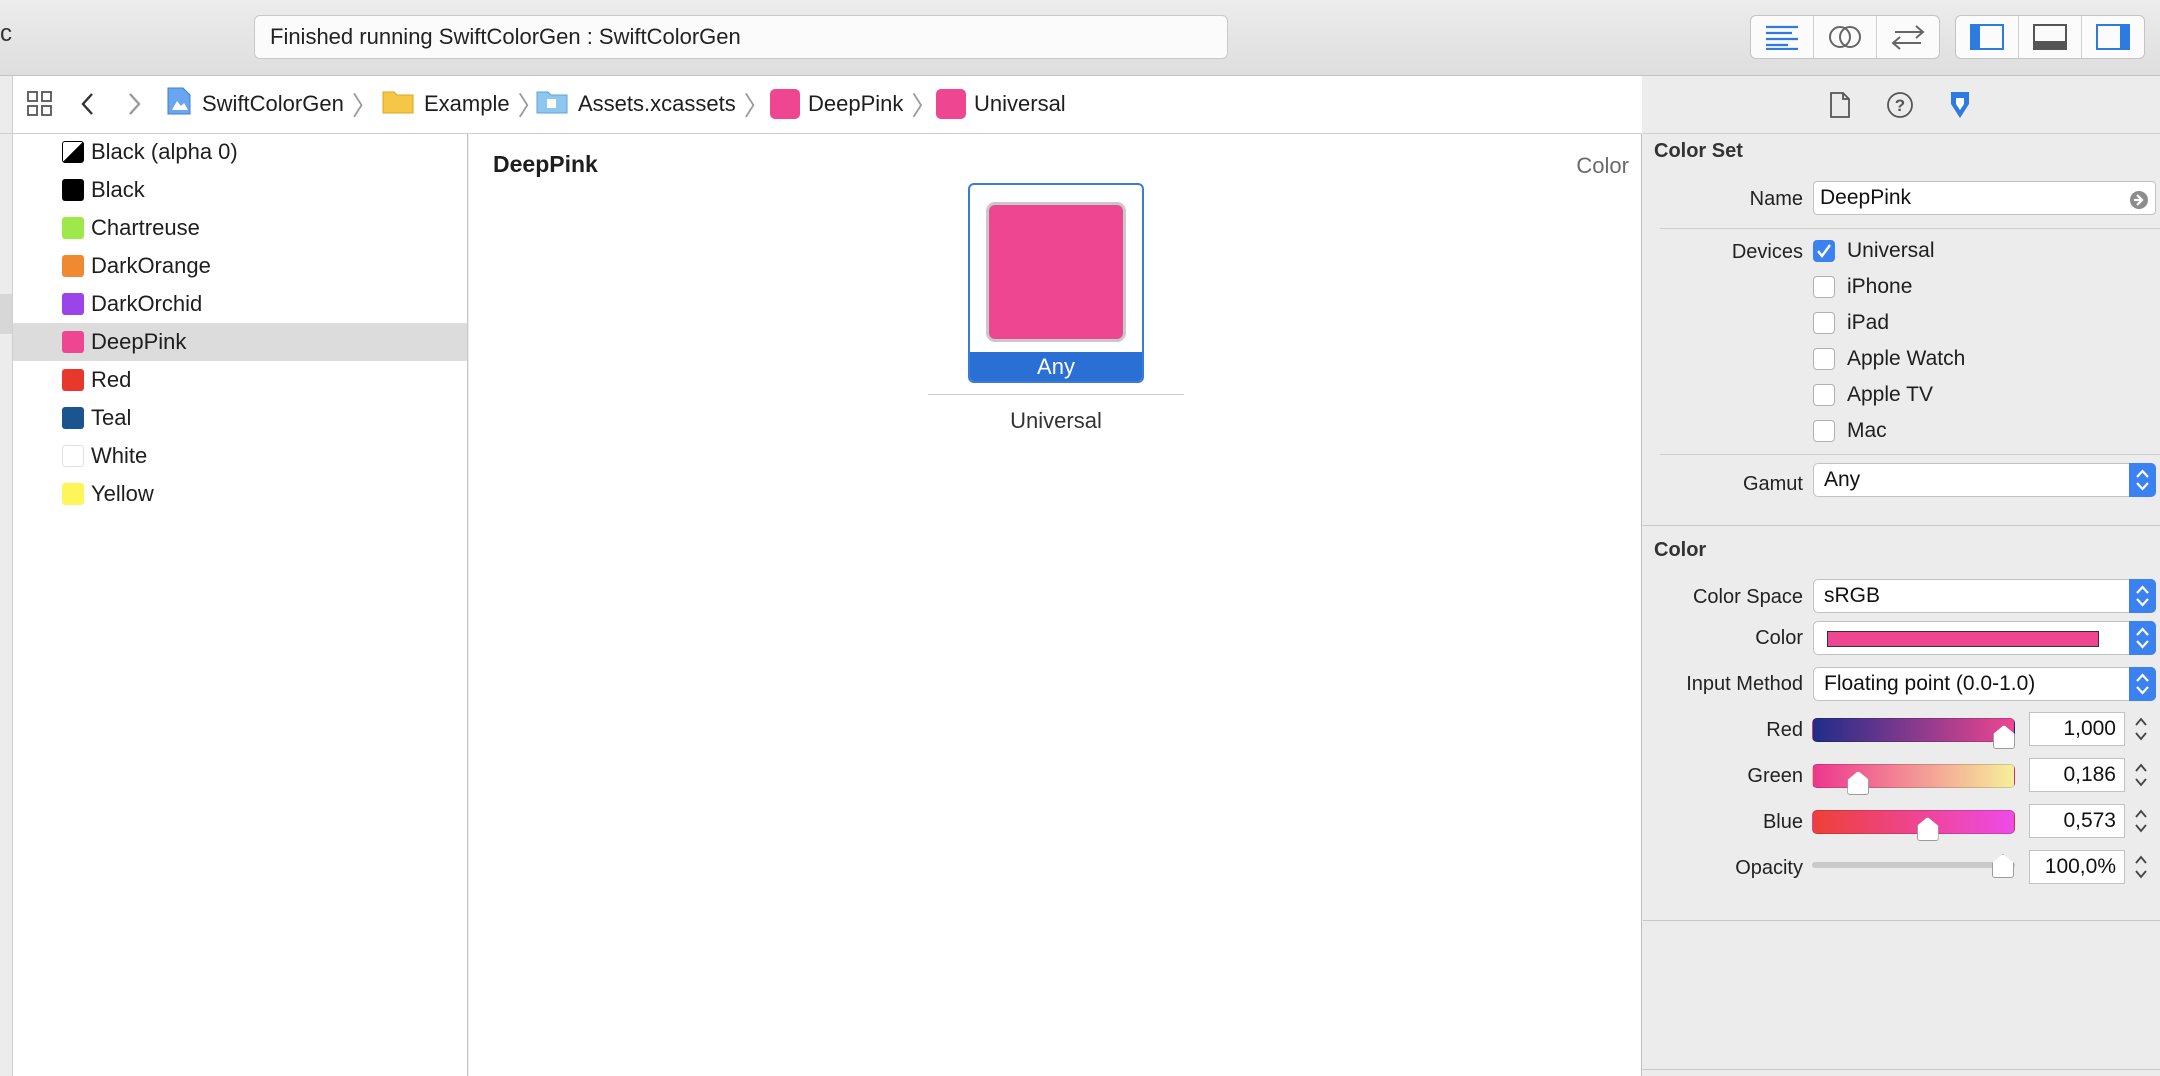 The width and height of the screenshot is (2160, 1076). I want to click on crumb-asset-catalog-label: Assets.xcassets, so click(657, 103).